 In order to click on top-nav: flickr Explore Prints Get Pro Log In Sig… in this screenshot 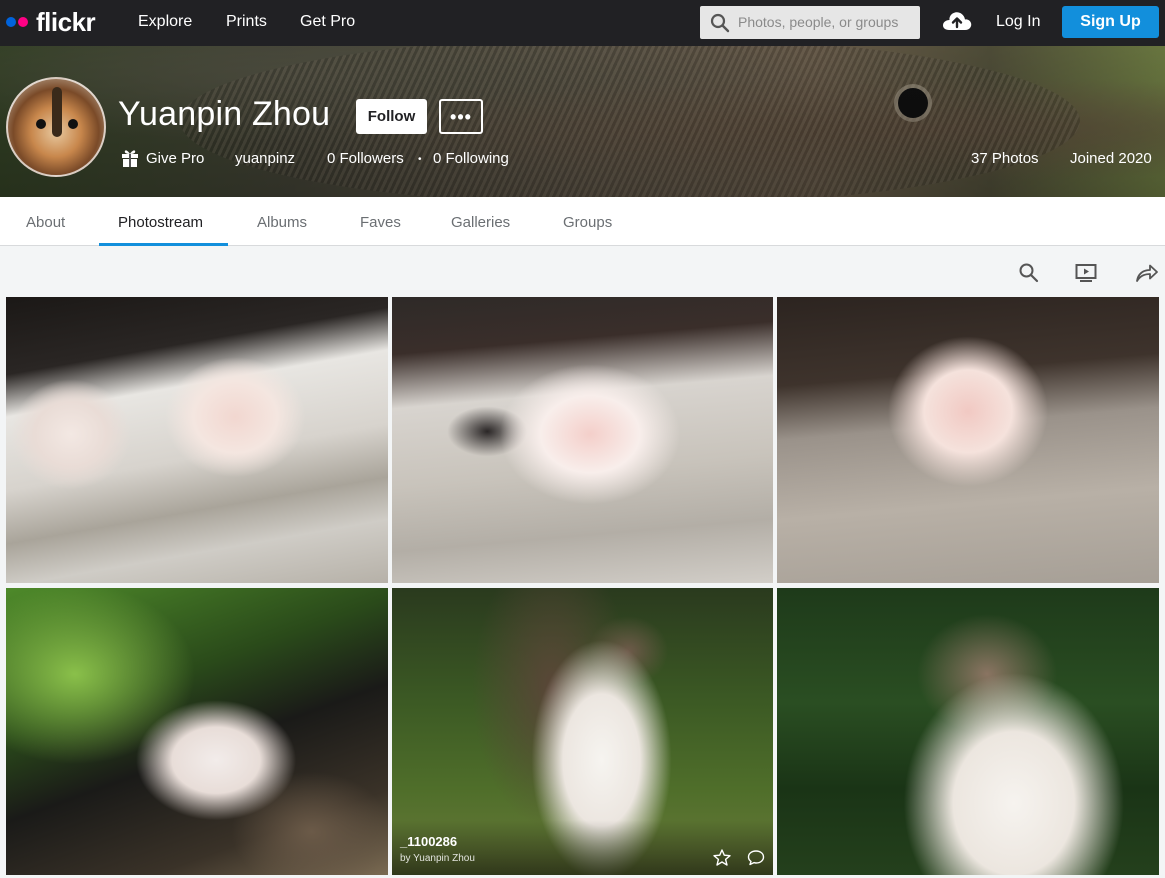, I will do `click(582, 23)`.